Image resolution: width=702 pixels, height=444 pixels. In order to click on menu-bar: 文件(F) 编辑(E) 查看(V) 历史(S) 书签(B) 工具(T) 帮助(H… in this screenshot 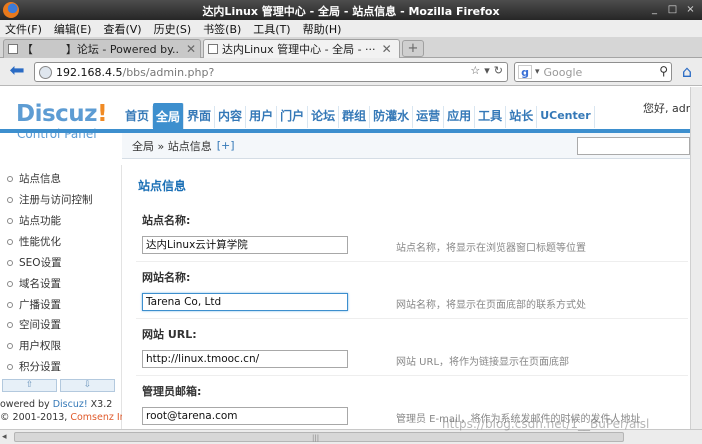, I will do `click(351, 28)`.